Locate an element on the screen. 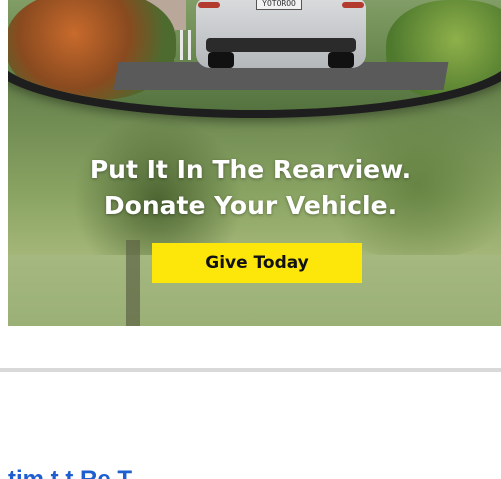 The image size is (501, 479). tree-trunk is located at coordinates (133, 283).